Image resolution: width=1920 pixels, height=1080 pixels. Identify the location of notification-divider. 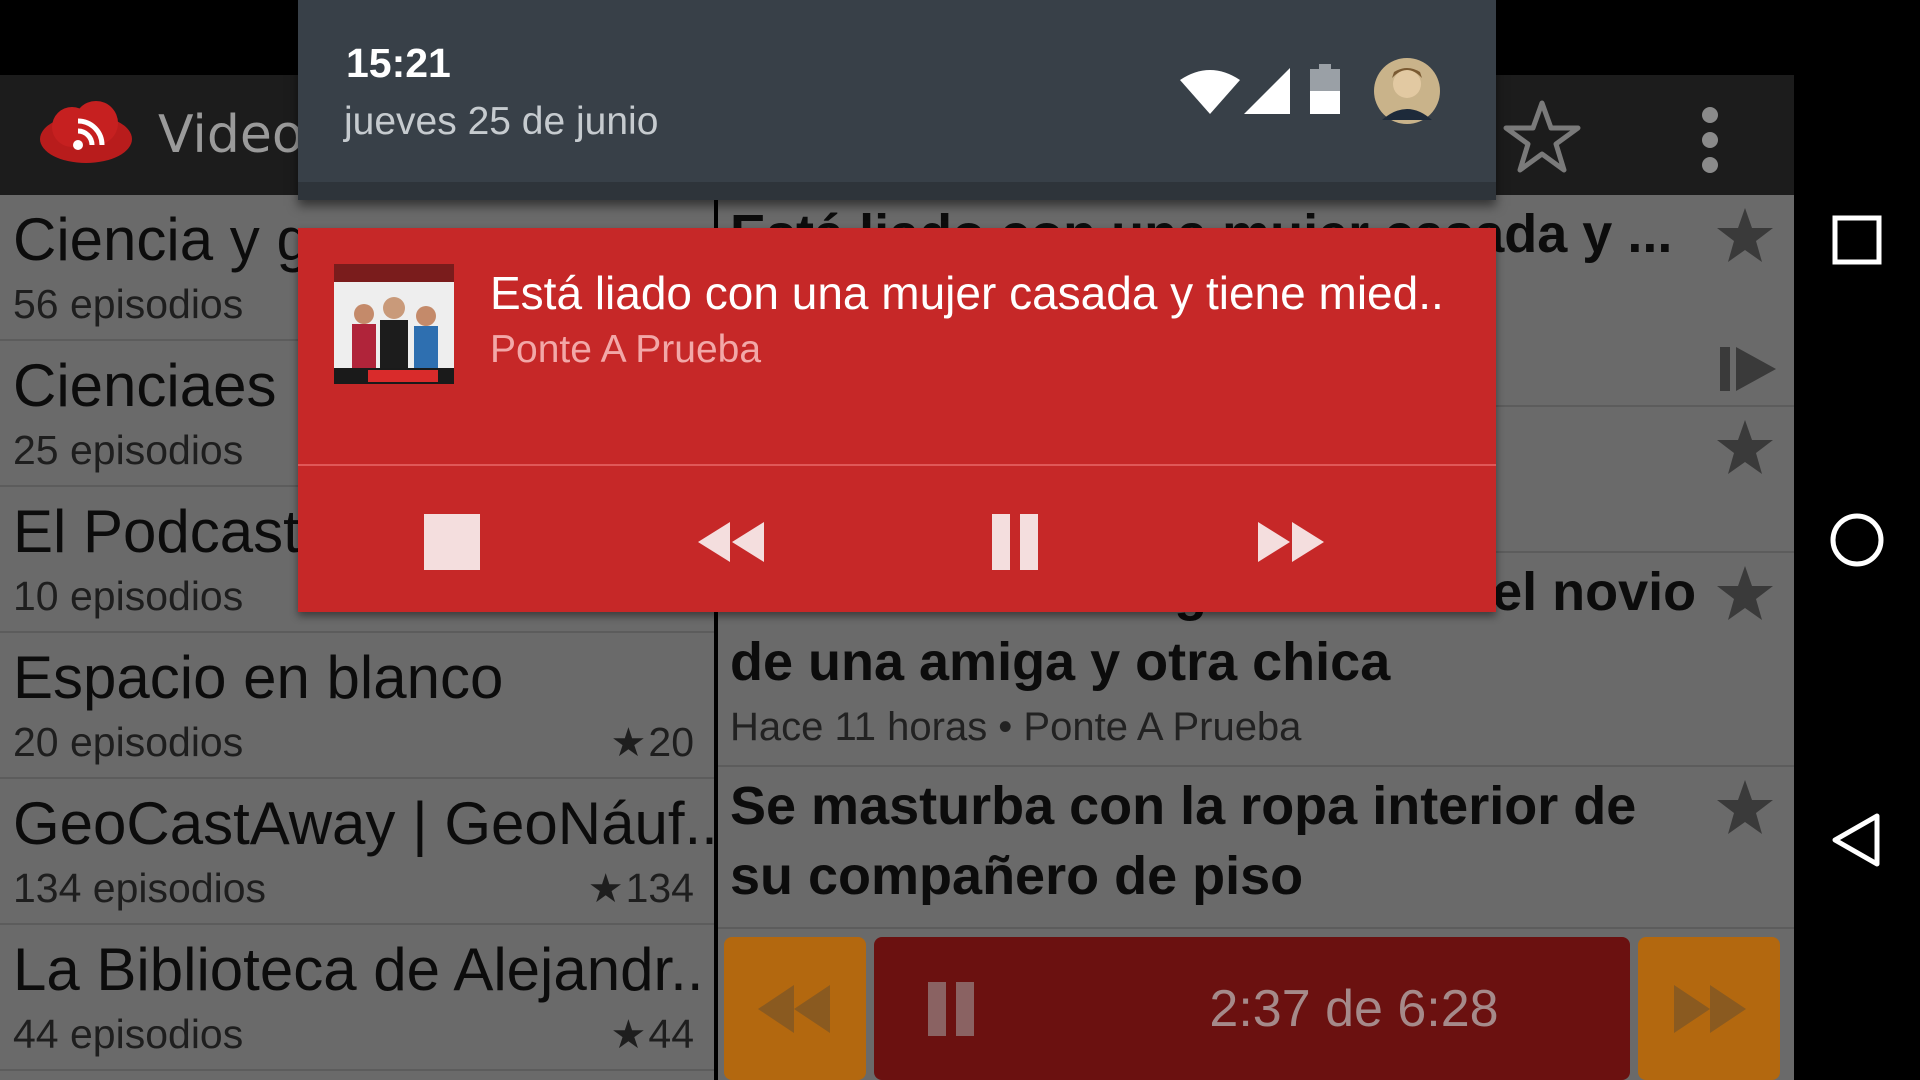
(897, 465).